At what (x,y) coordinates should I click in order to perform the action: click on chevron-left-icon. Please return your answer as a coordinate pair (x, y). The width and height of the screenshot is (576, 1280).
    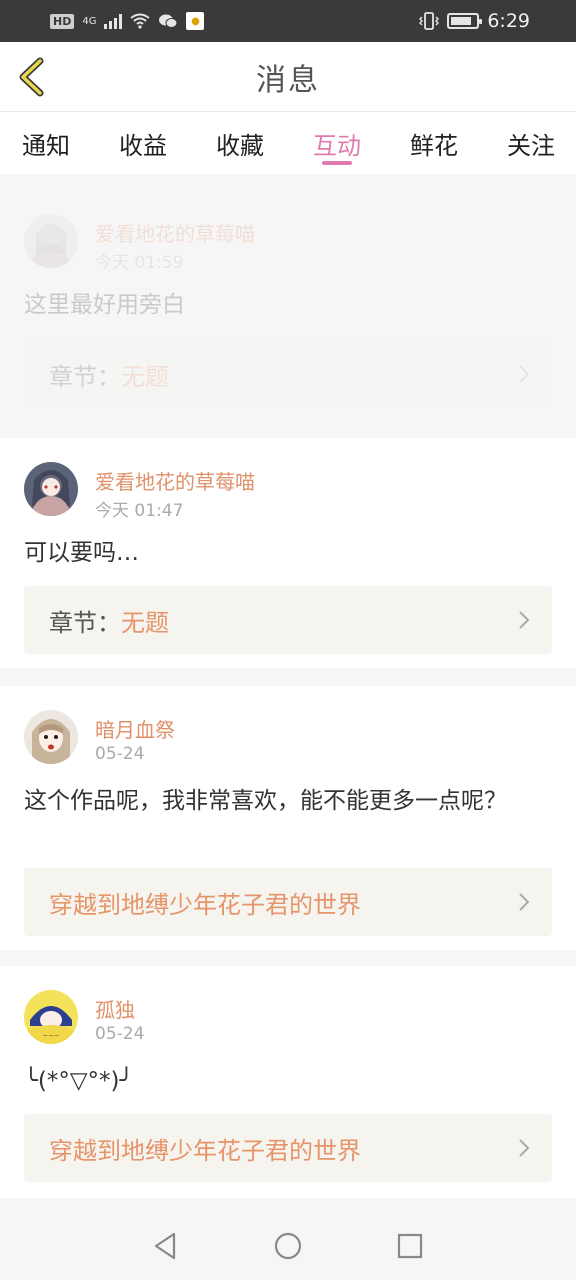
    Looking at the image, I should click on (31, 77).